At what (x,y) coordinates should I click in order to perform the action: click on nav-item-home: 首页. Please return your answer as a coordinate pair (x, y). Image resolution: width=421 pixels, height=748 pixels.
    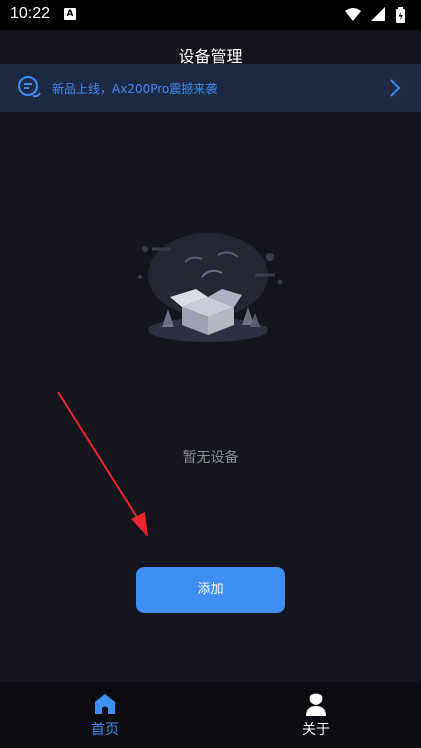
    Looking at the image, I should click on (105, 715).